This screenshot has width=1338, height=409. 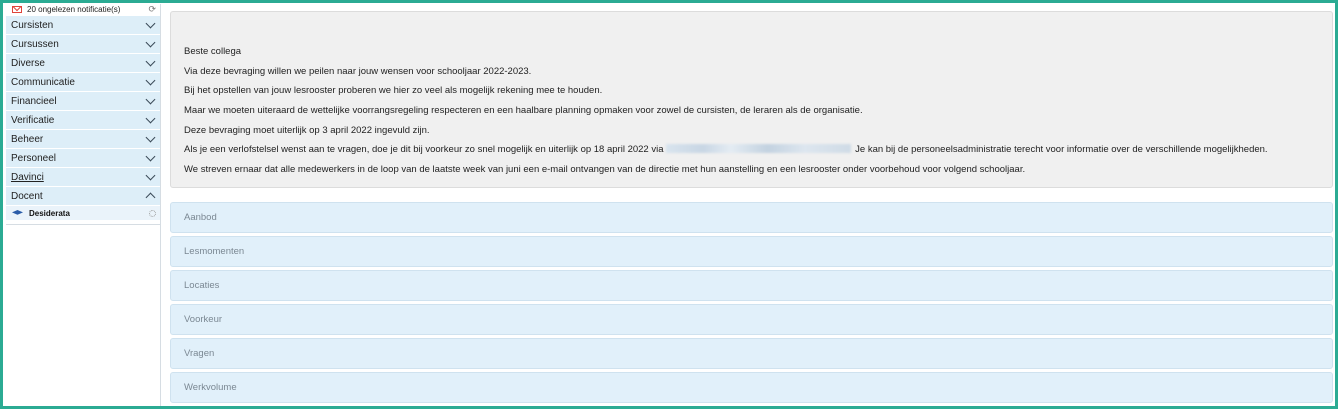 What do you see at coordinates (751, 217) in the screenshot?
I see `section-aanbod: Aanbod` at bounding box center [751, 217].